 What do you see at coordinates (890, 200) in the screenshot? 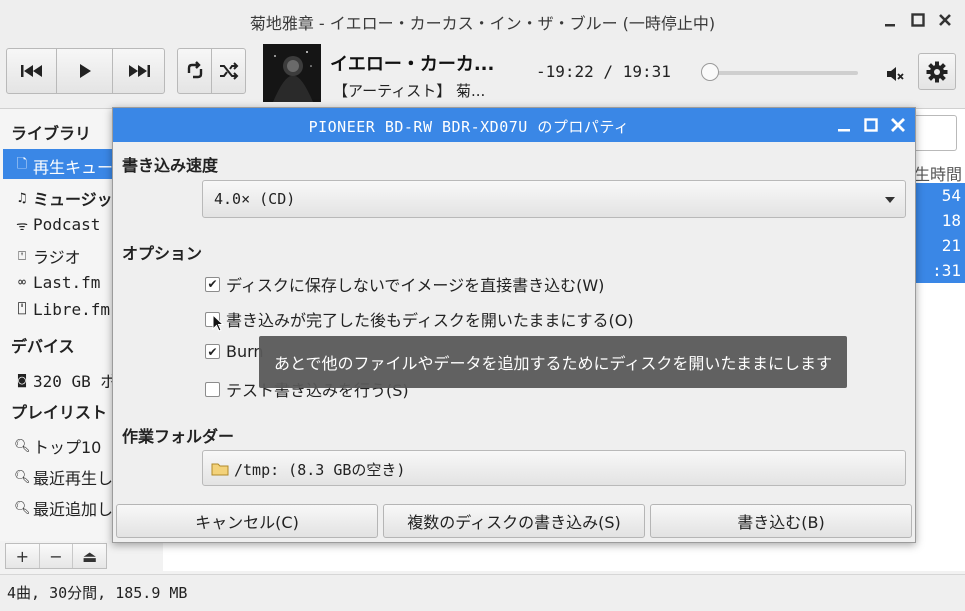
I see `chevron-down-icon` at bounding box center [890, 200].